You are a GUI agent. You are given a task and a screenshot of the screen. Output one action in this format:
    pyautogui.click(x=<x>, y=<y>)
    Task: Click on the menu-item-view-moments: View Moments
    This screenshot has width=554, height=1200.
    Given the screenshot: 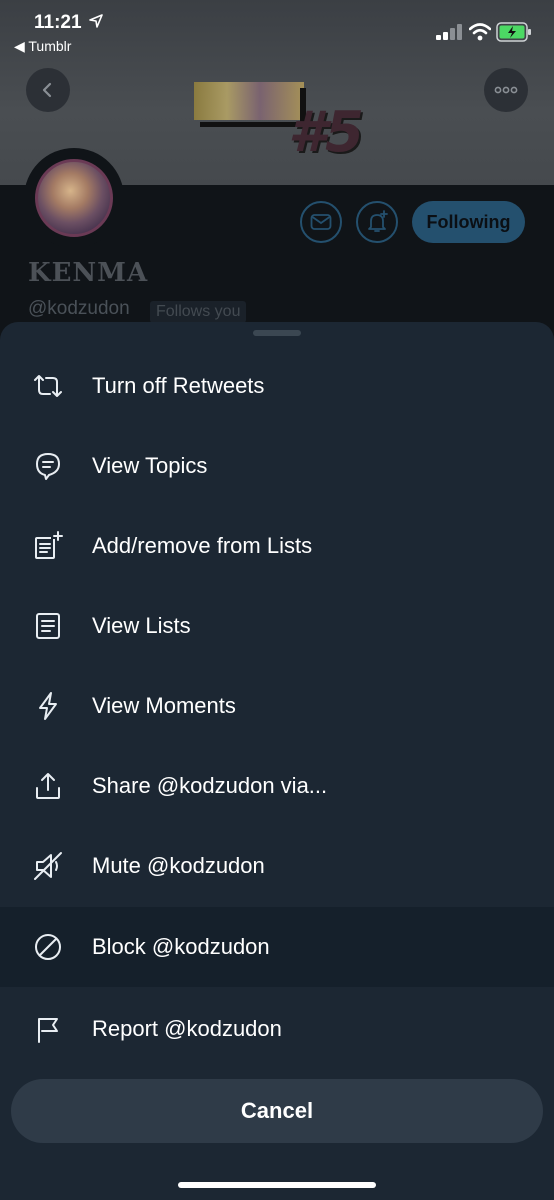 What is the action you would take?
    pyautogui.click(x=277, y=706)
    